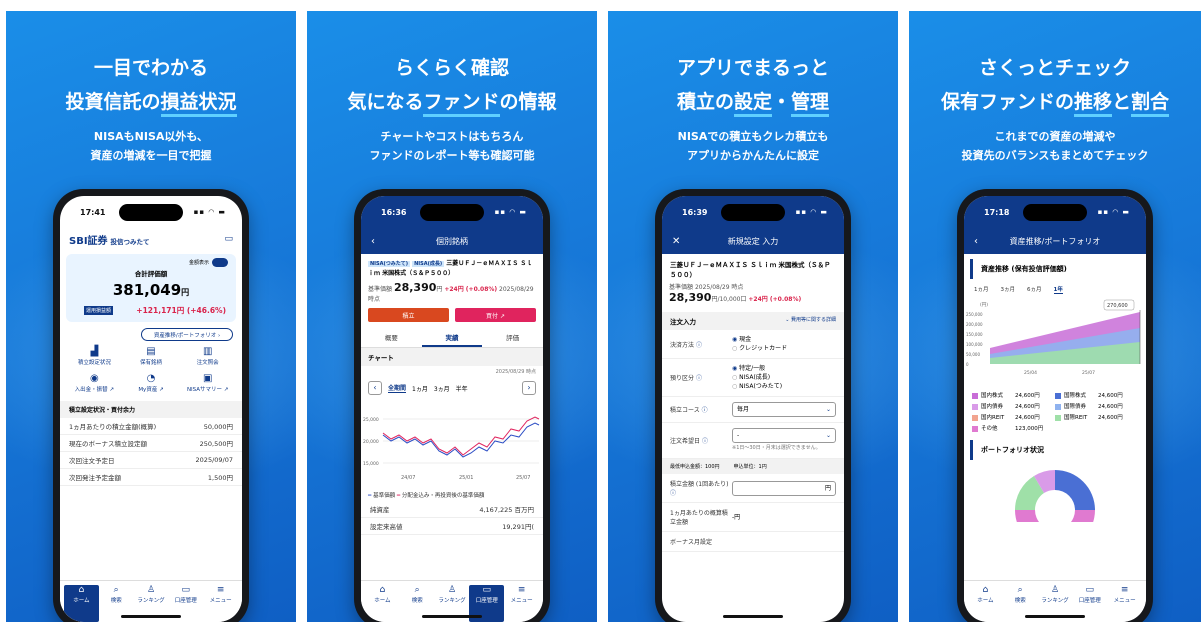 This screenshot has height=622, width=1201. What do you see at coordinates (397, 388) in the screenshot?
I see `period-all: 全期間` at bounding box center [397, 388].